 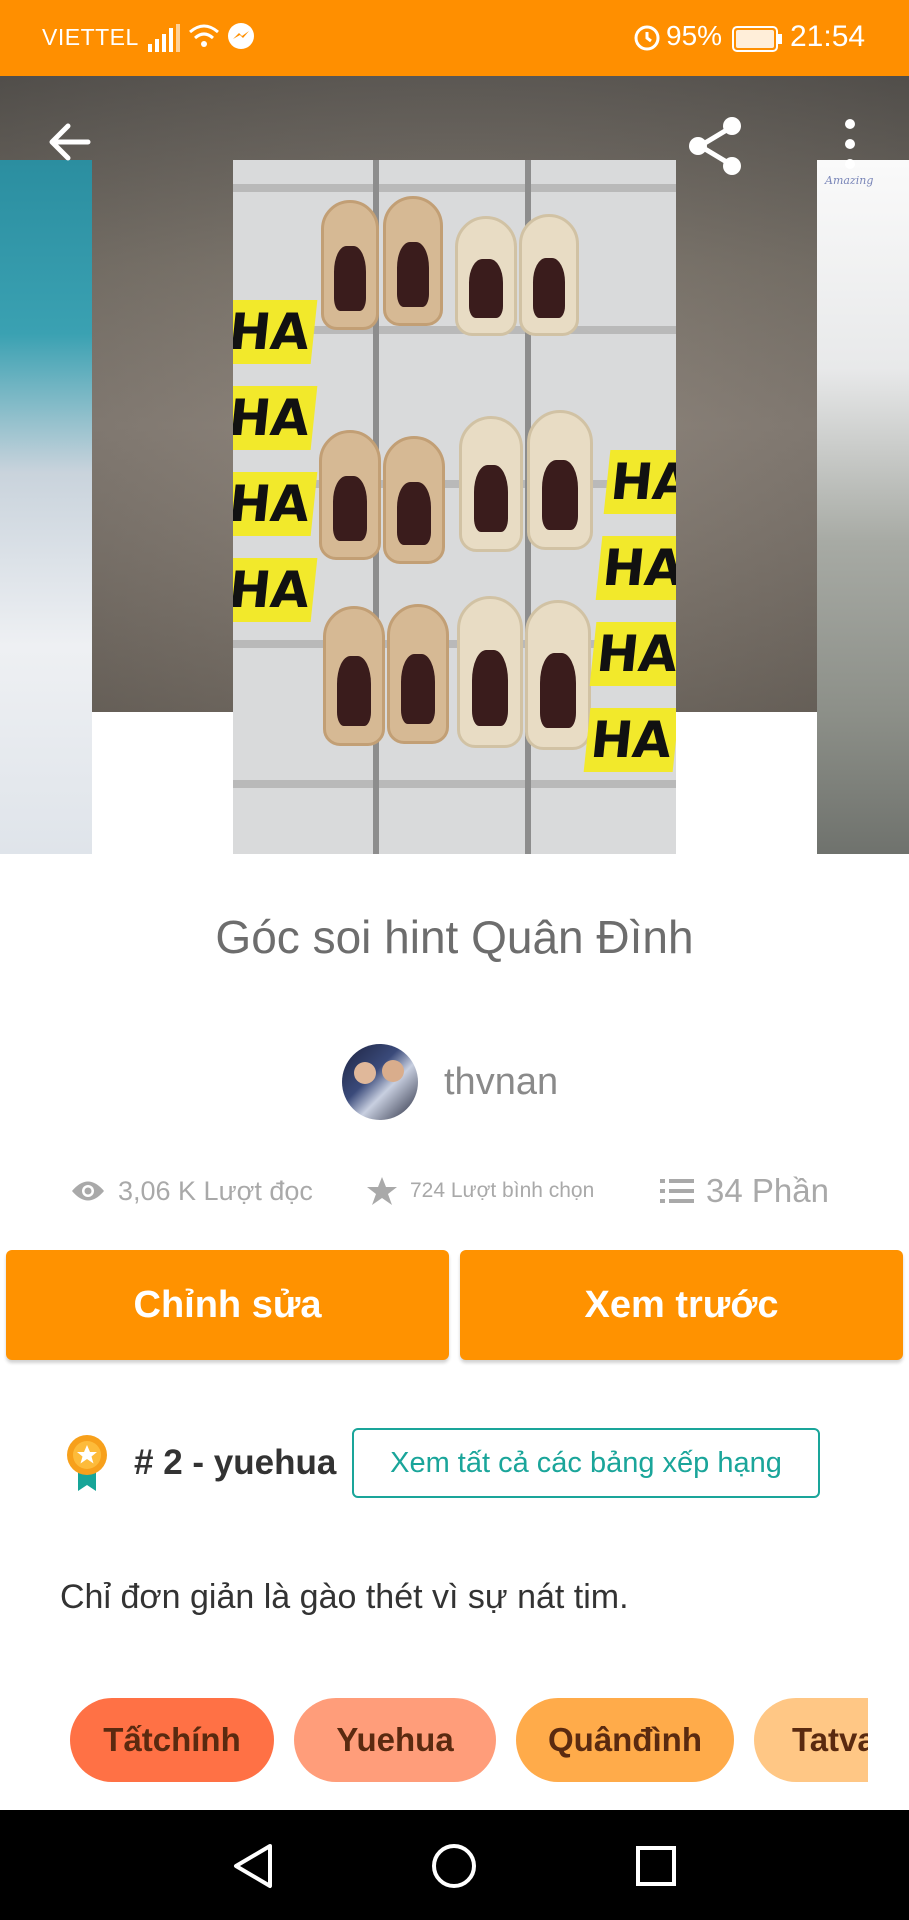 I want to click on wifi-icon, so click(x=204, y=35).